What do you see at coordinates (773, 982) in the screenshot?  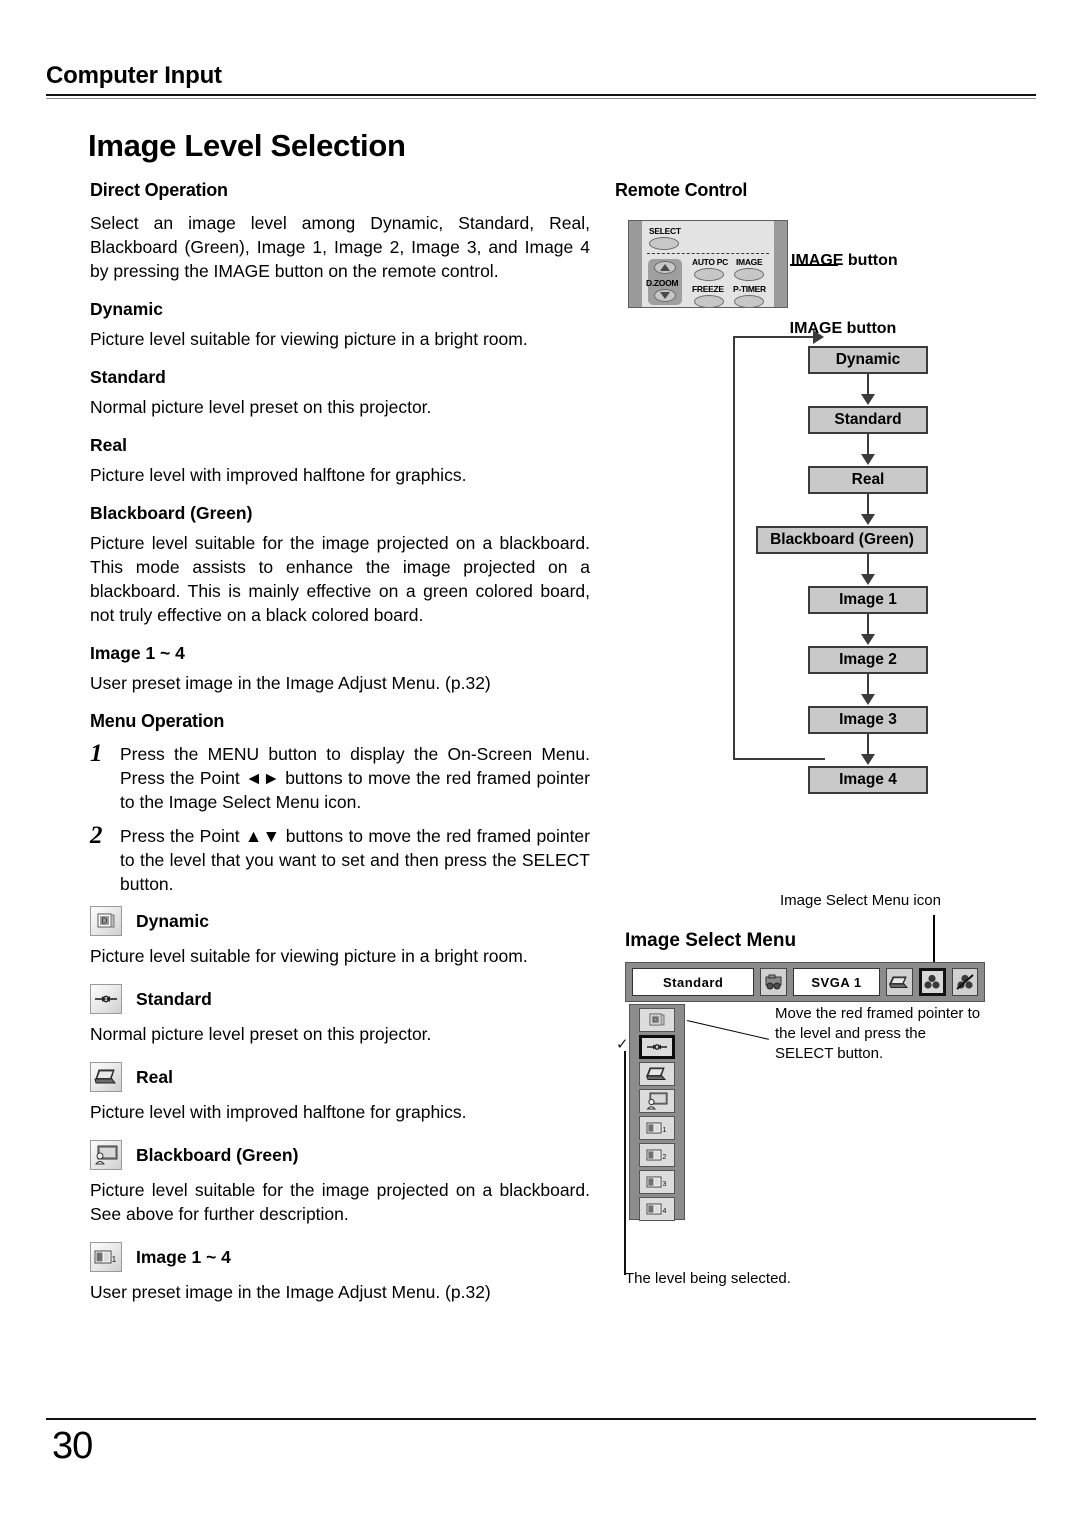 I see `camera-icon` at bounding box center [773, 982].